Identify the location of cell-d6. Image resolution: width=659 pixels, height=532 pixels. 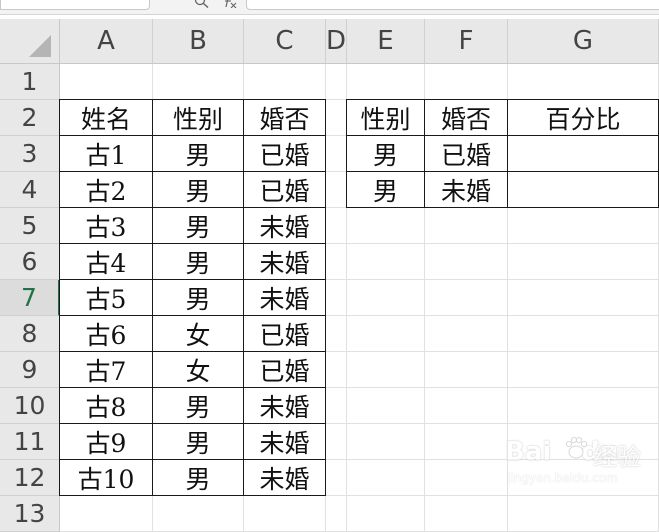
(336, 262).